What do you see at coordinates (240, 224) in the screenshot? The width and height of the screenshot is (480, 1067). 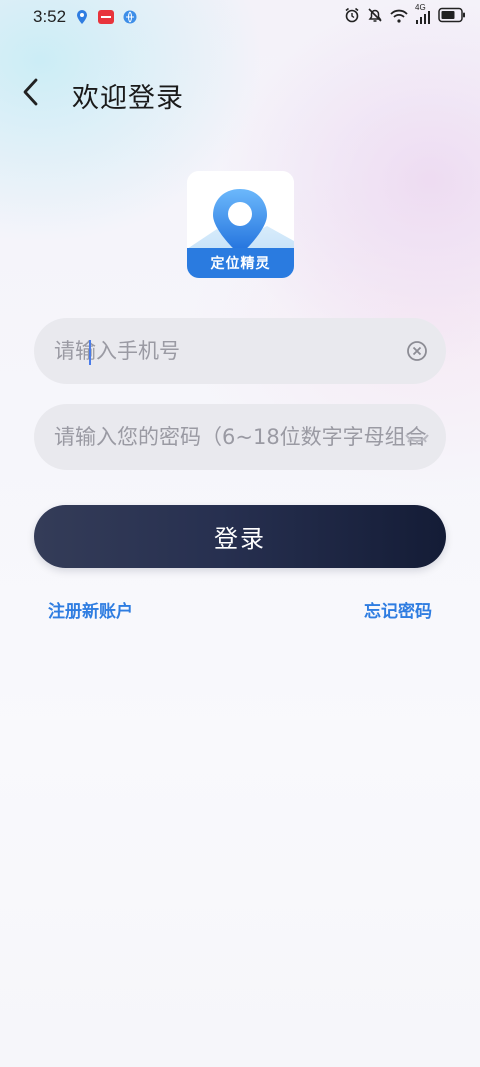 I see `app-logo: 定位精灵` at bounding box center [240, 224].